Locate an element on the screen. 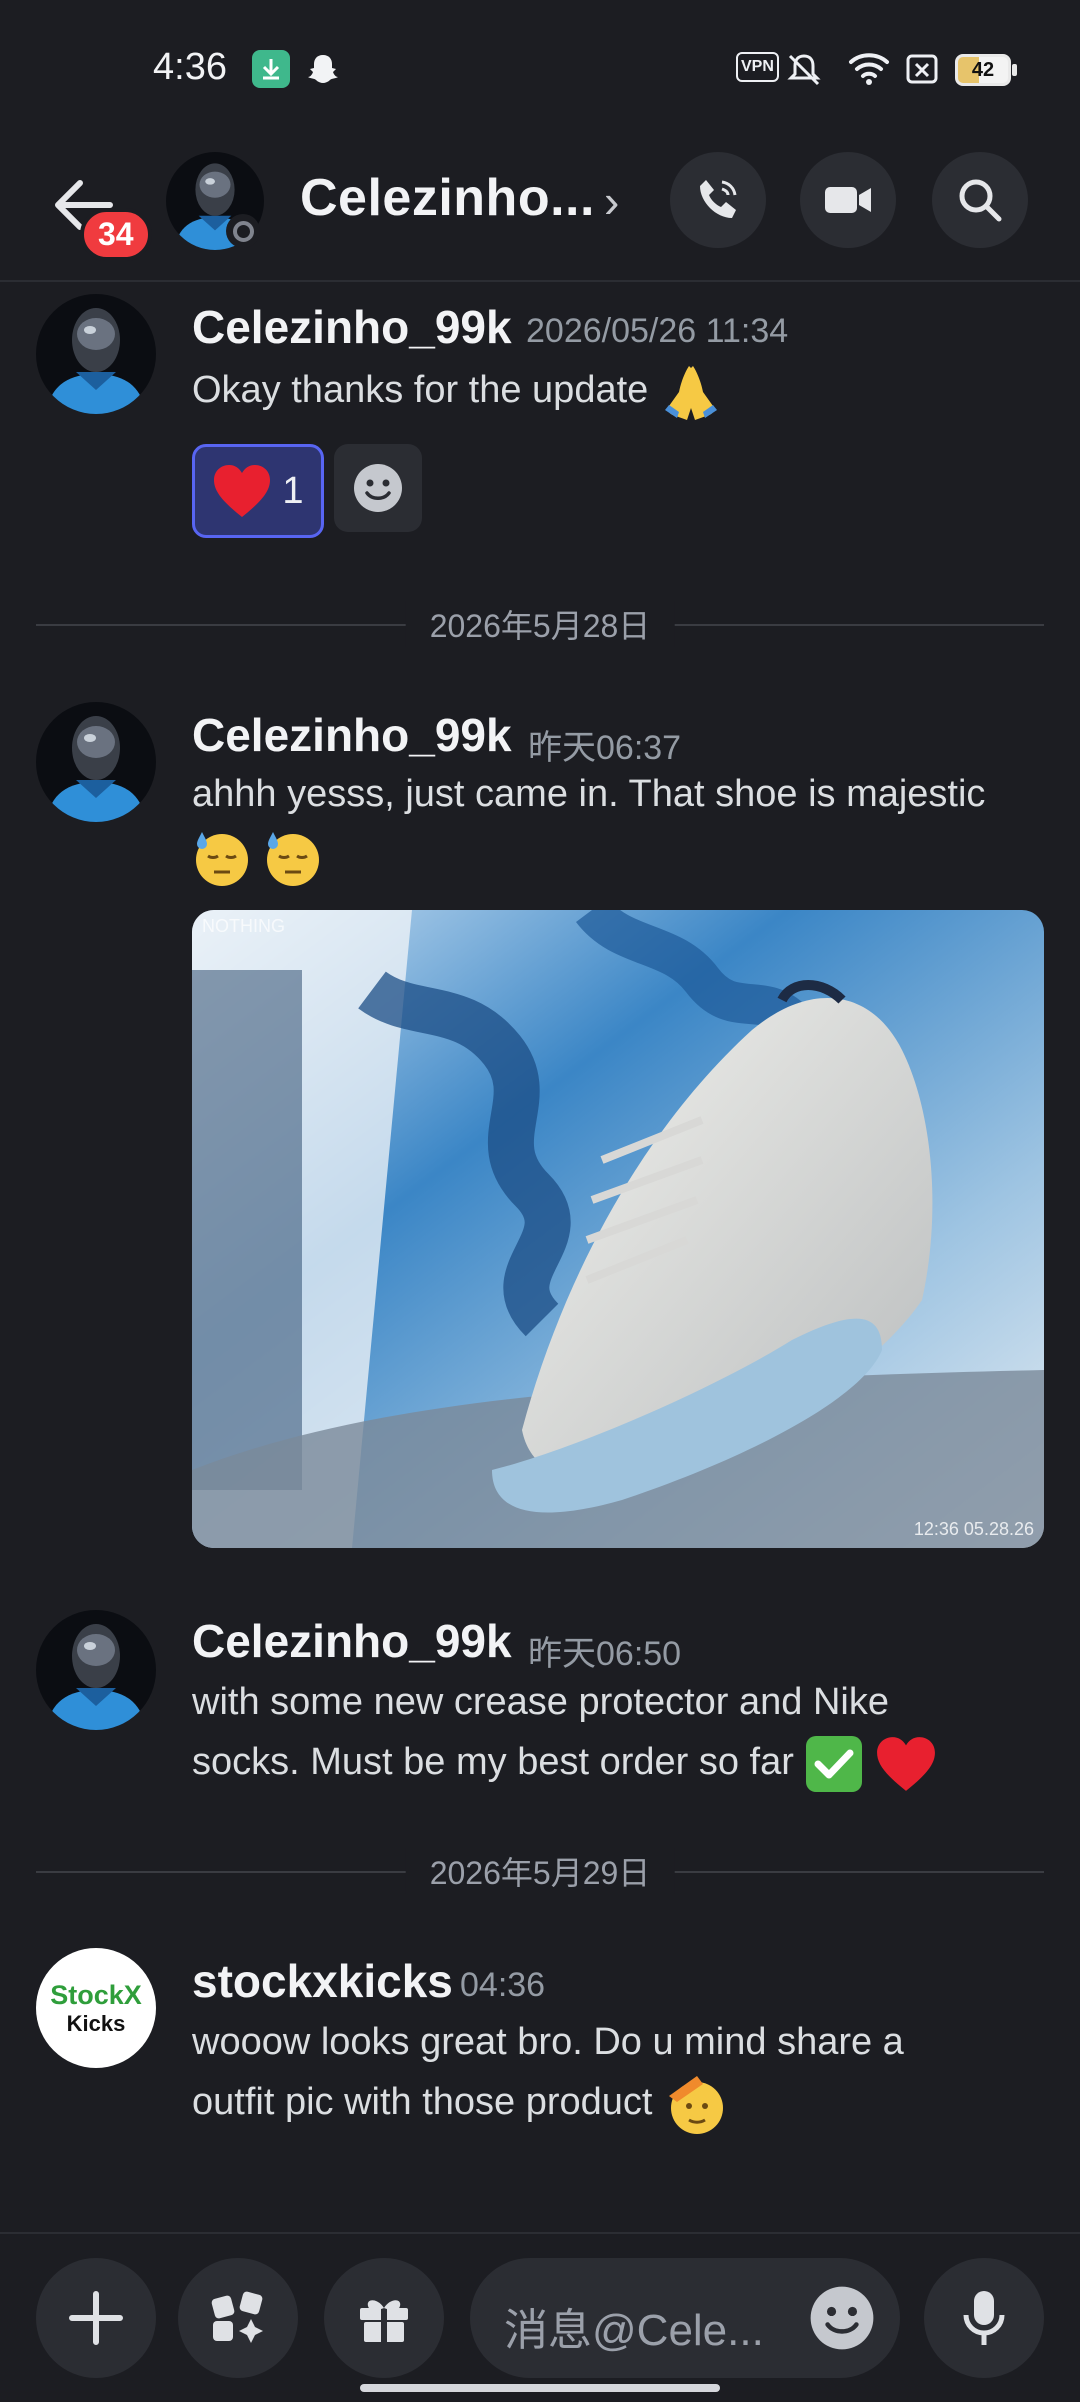 The image size is (1080, 2402). status-bar: 4:36 VPN 42 is located at coordinates (540, 65).